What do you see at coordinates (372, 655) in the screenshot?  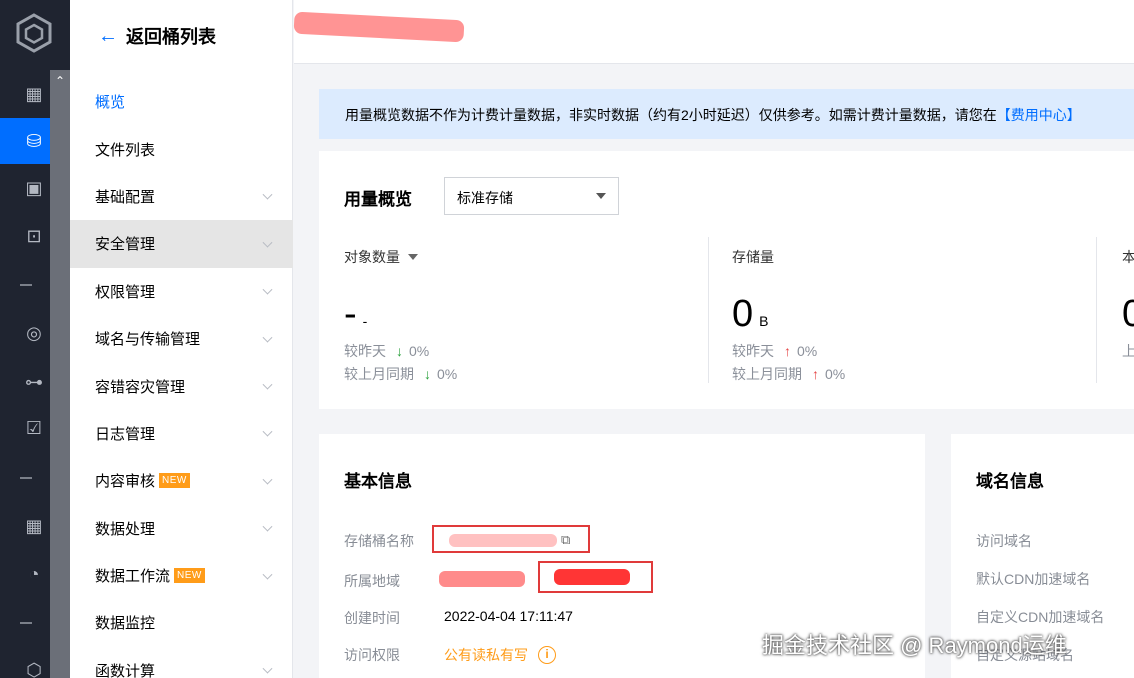 I see `access-label: 访问权限` at bounding box center [372, 655].